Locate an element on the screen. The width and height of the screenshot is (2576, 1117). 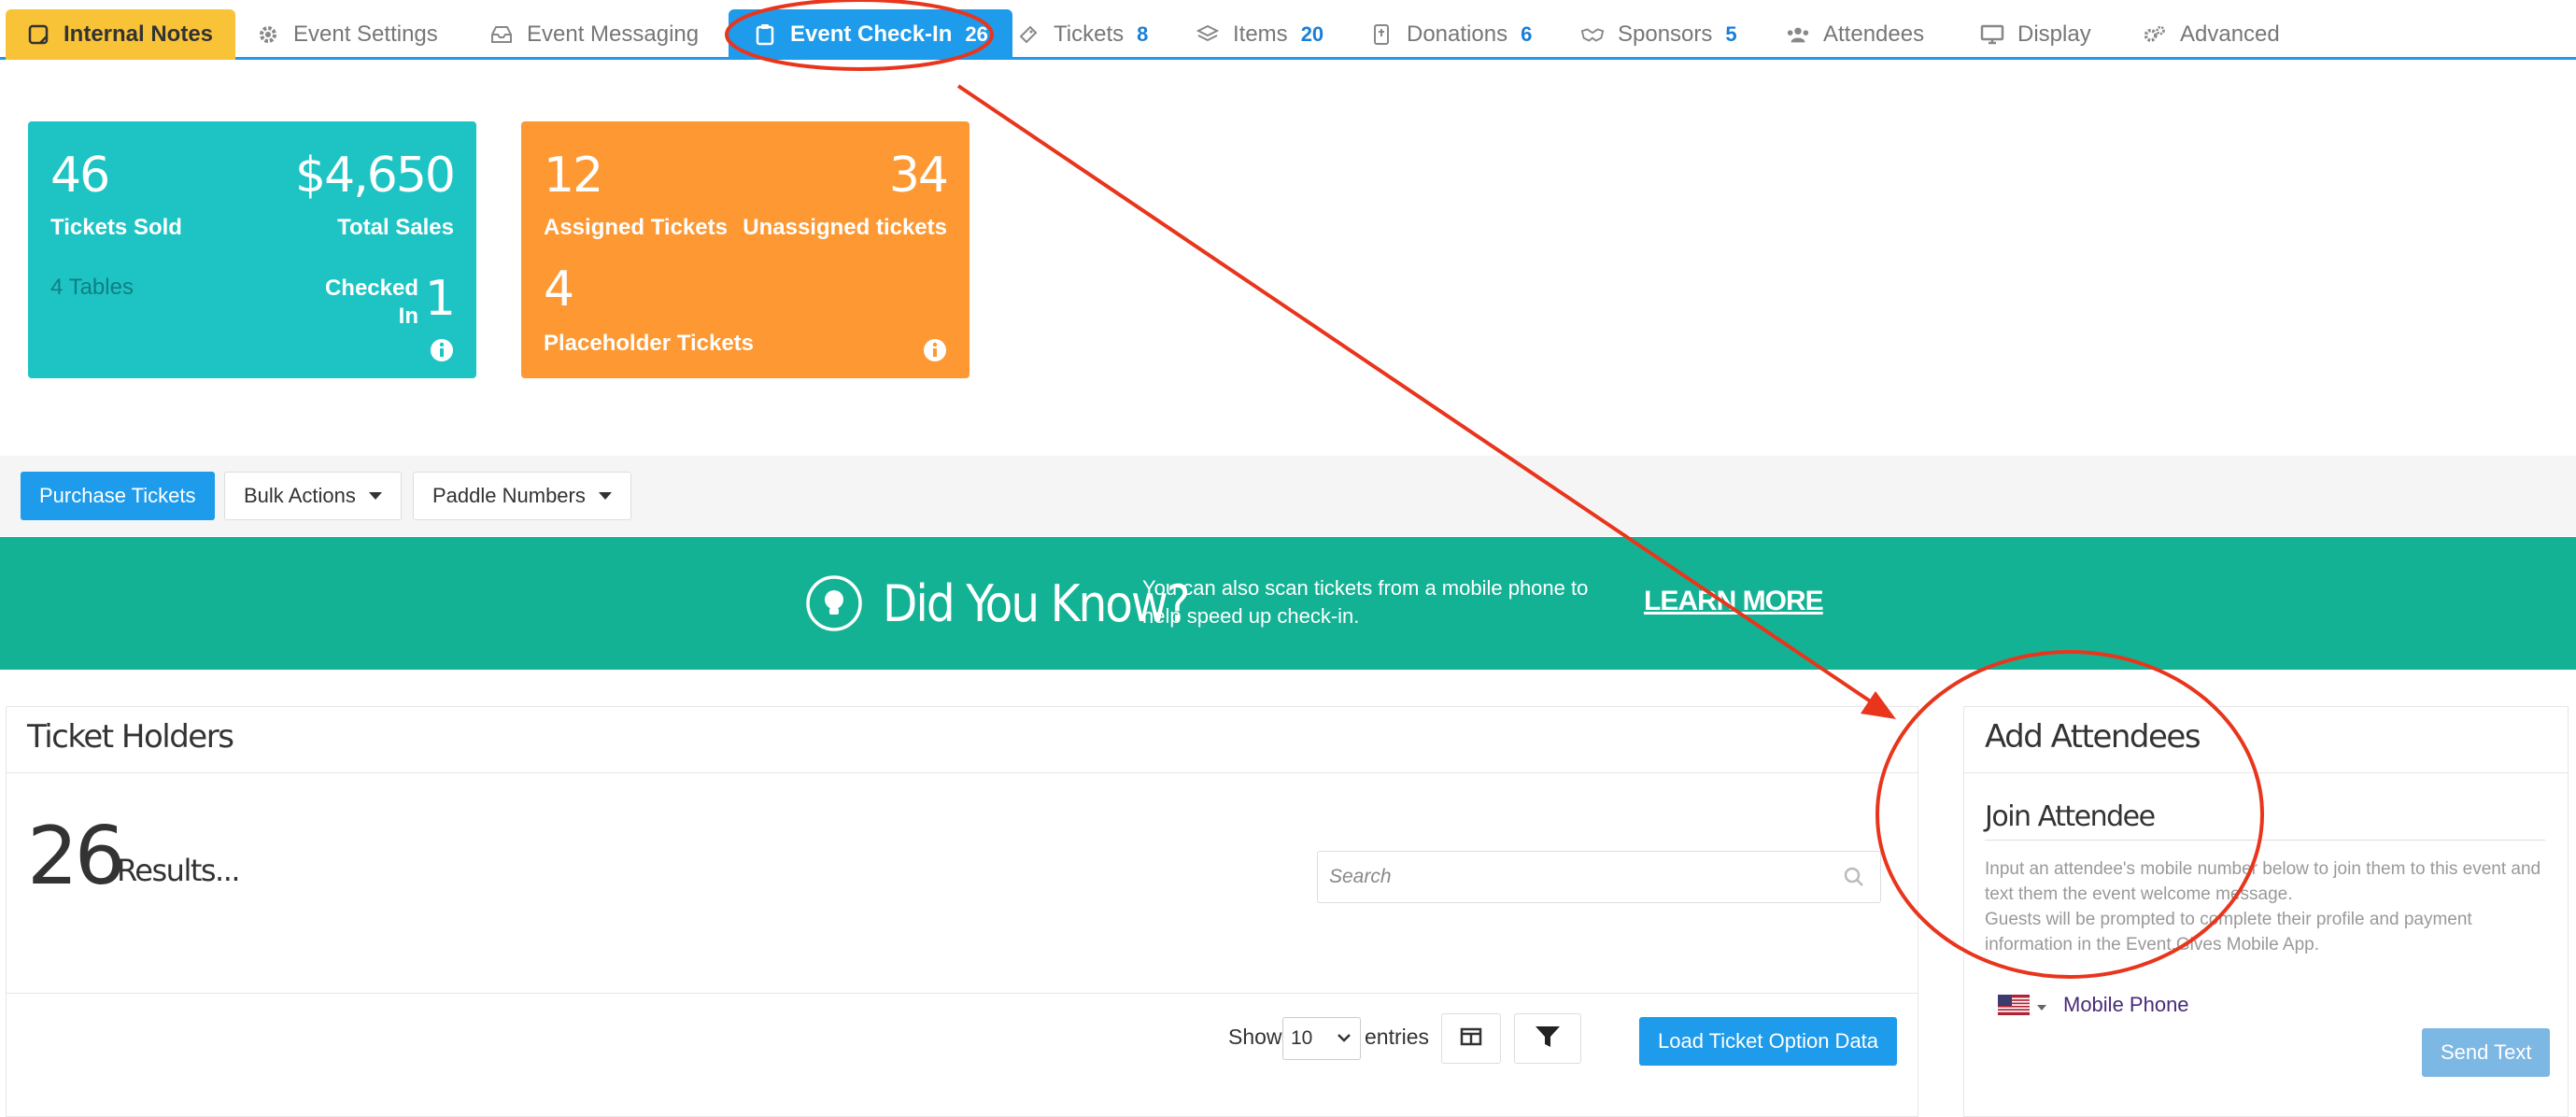
tab-label: Donations is located at coordinates (1457, 34).